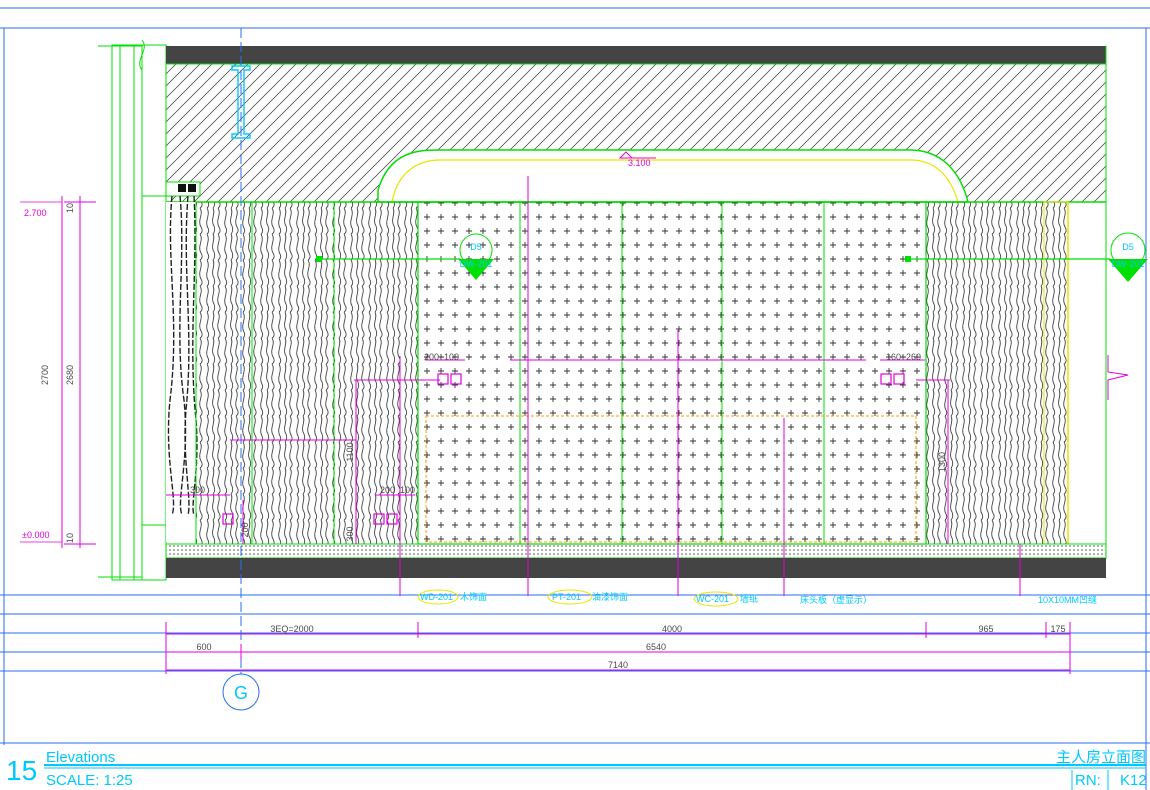  What do you see at coordinates (70, 208) in the screenshot?
I see `dim-top-small: 10` at bounding box center [70, 208].